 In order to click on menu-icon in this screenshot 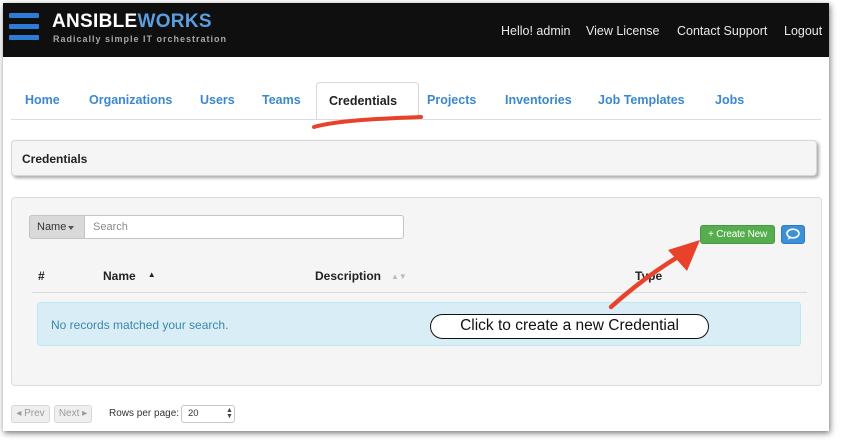, I will do `click(24, 28)`.